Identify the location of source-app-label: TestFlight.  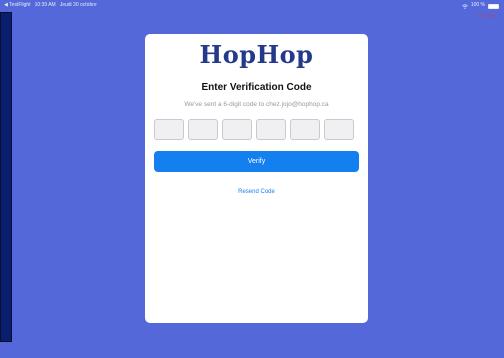
(20, 5).